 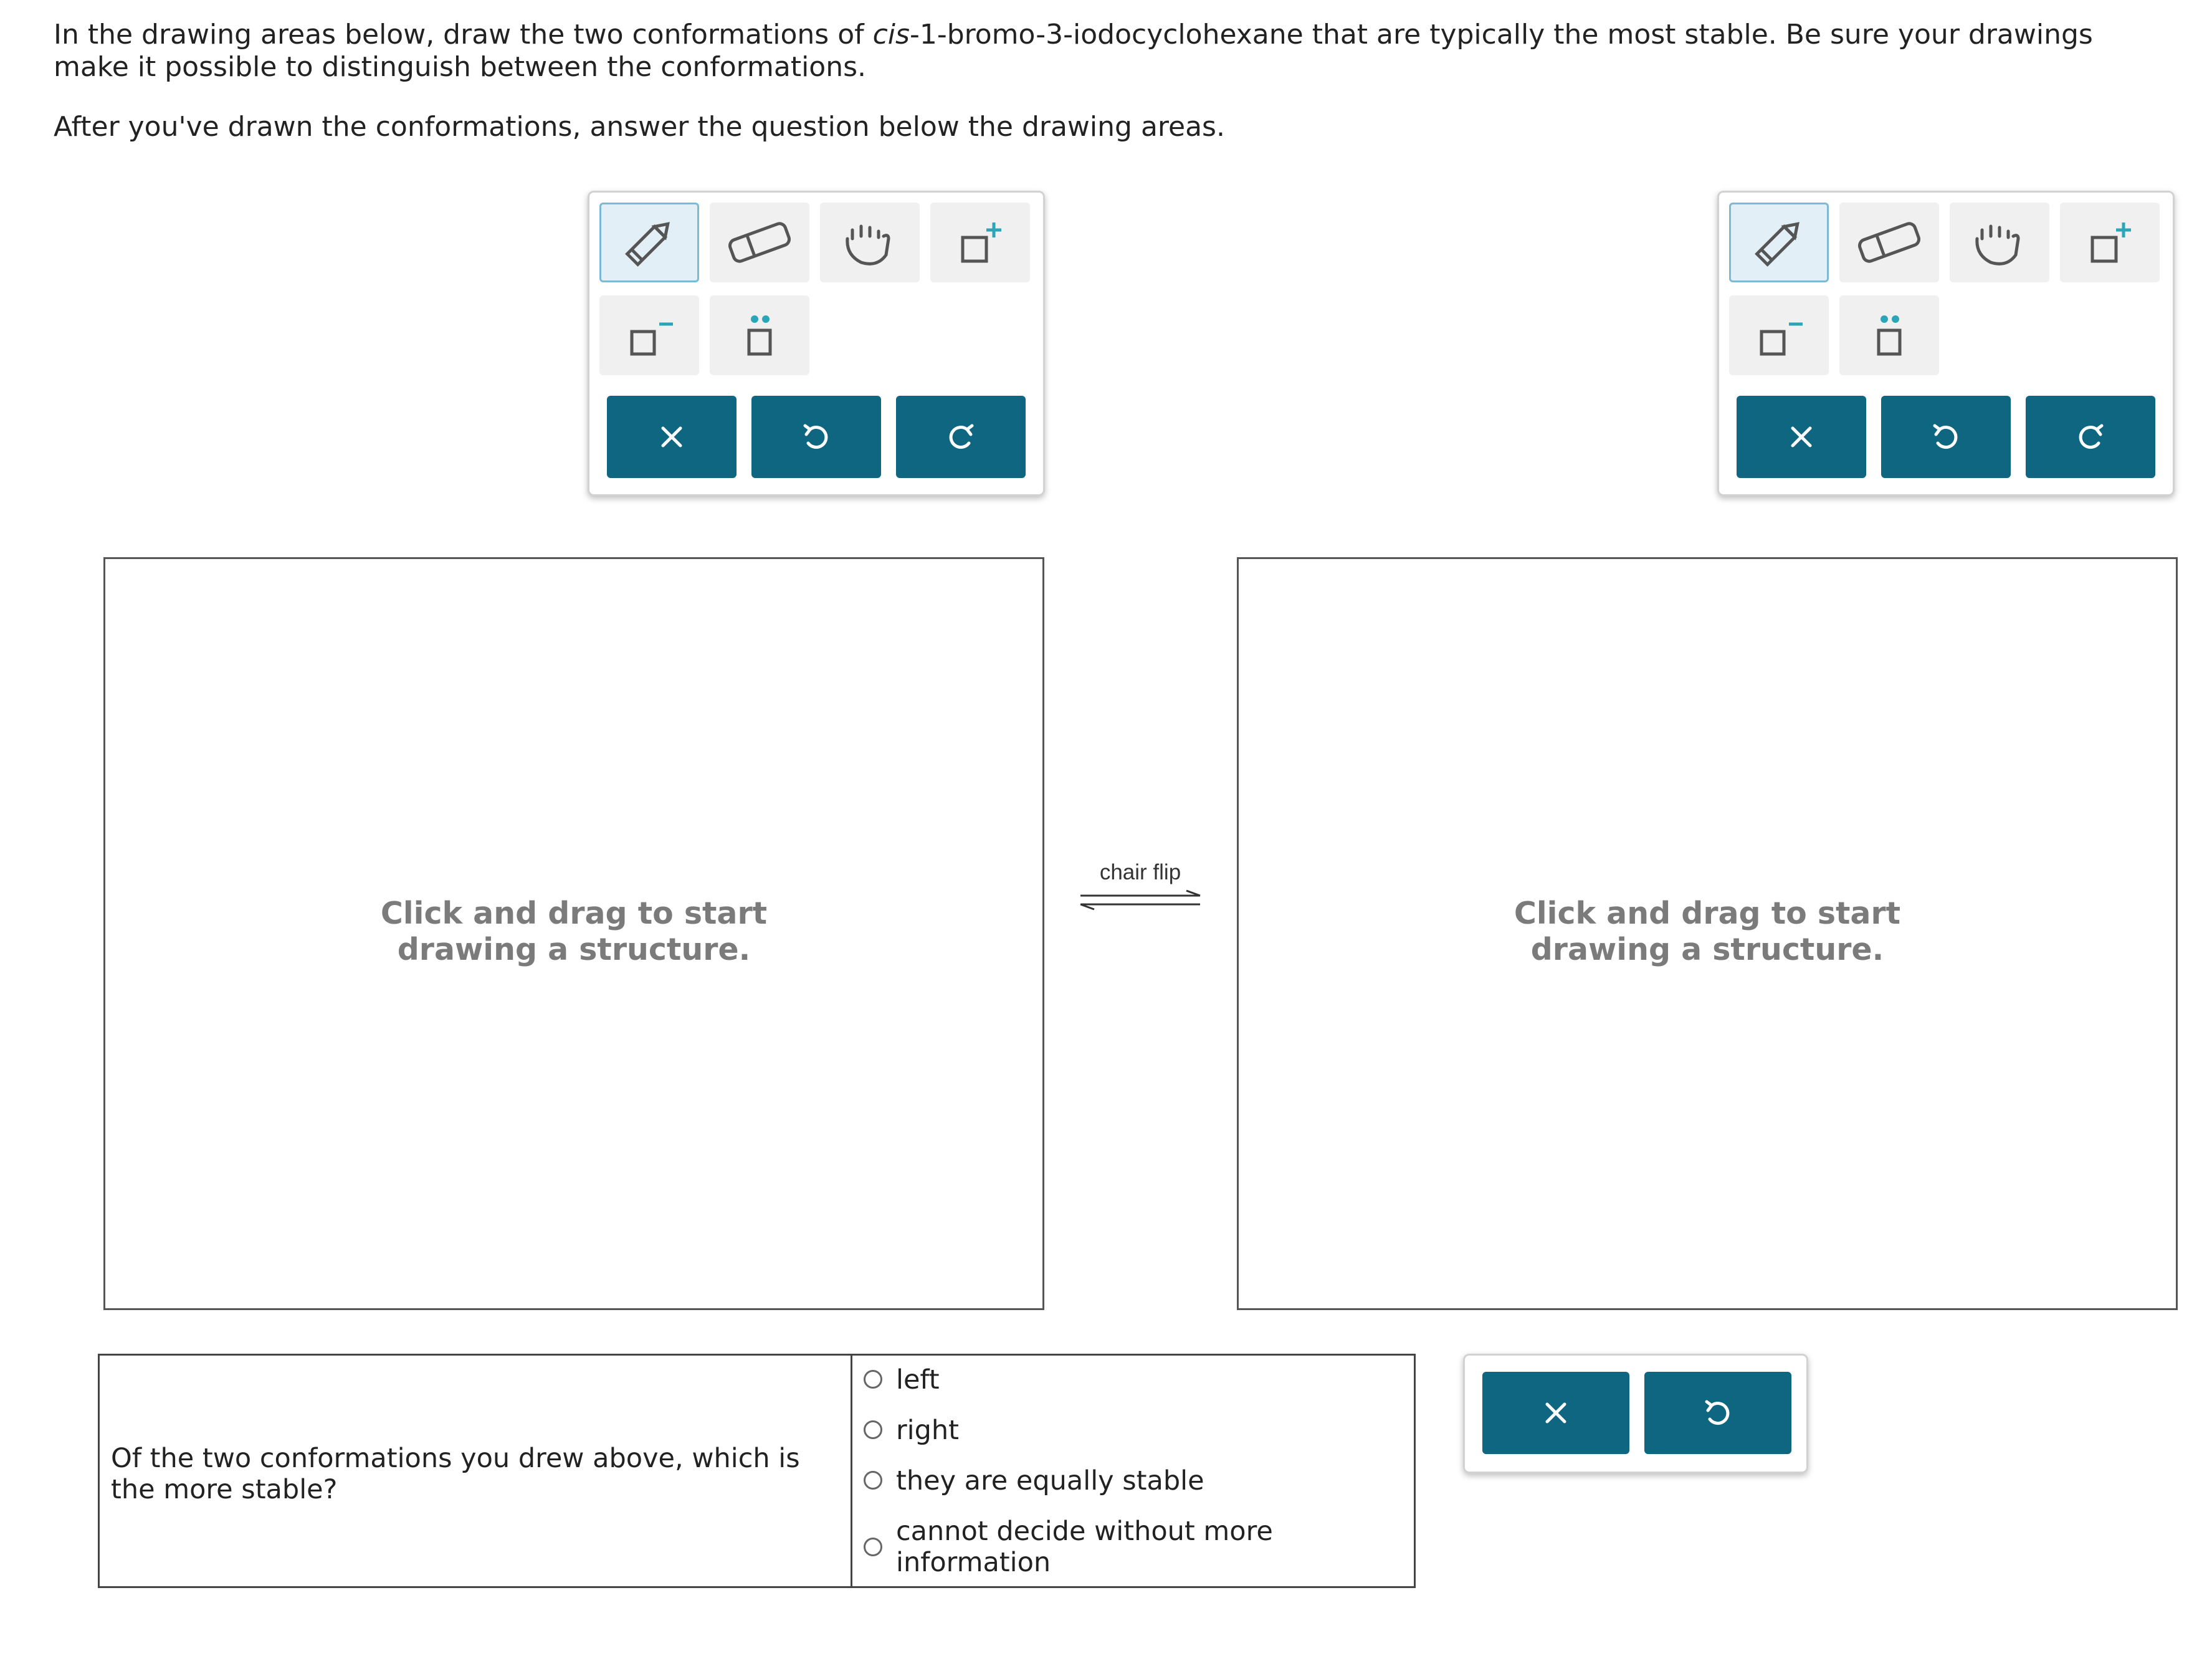 What do you see at coordinates (816, 343) in the screenshot?
I see `left-toolbox` at bounding box center [816, 343].